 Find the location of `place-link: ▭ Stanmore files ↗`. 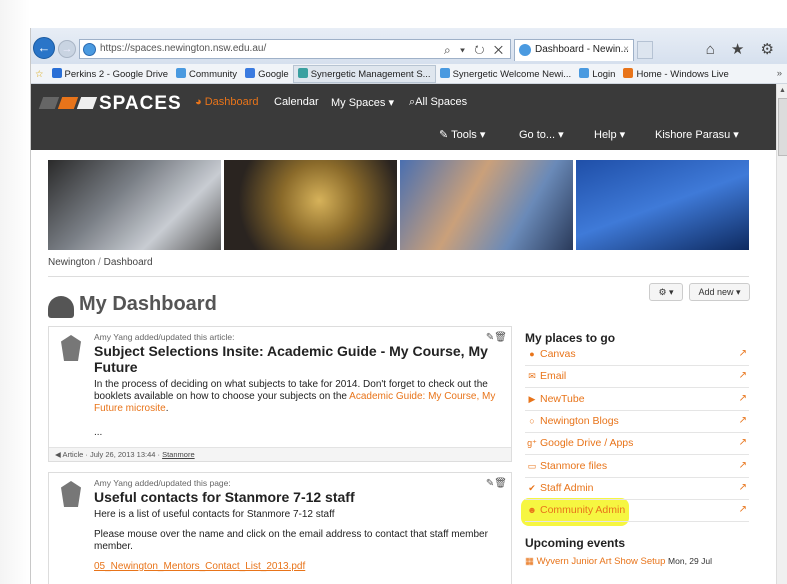

place-link: ▭ Stanmore files ↗ is located at coordinates (637, 467).